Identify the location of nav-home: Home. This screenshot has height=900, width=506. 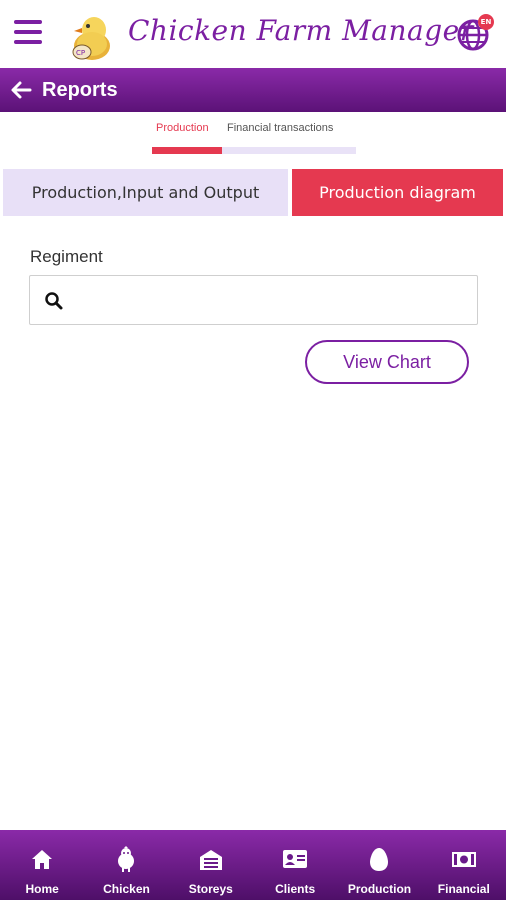
(42, 865).